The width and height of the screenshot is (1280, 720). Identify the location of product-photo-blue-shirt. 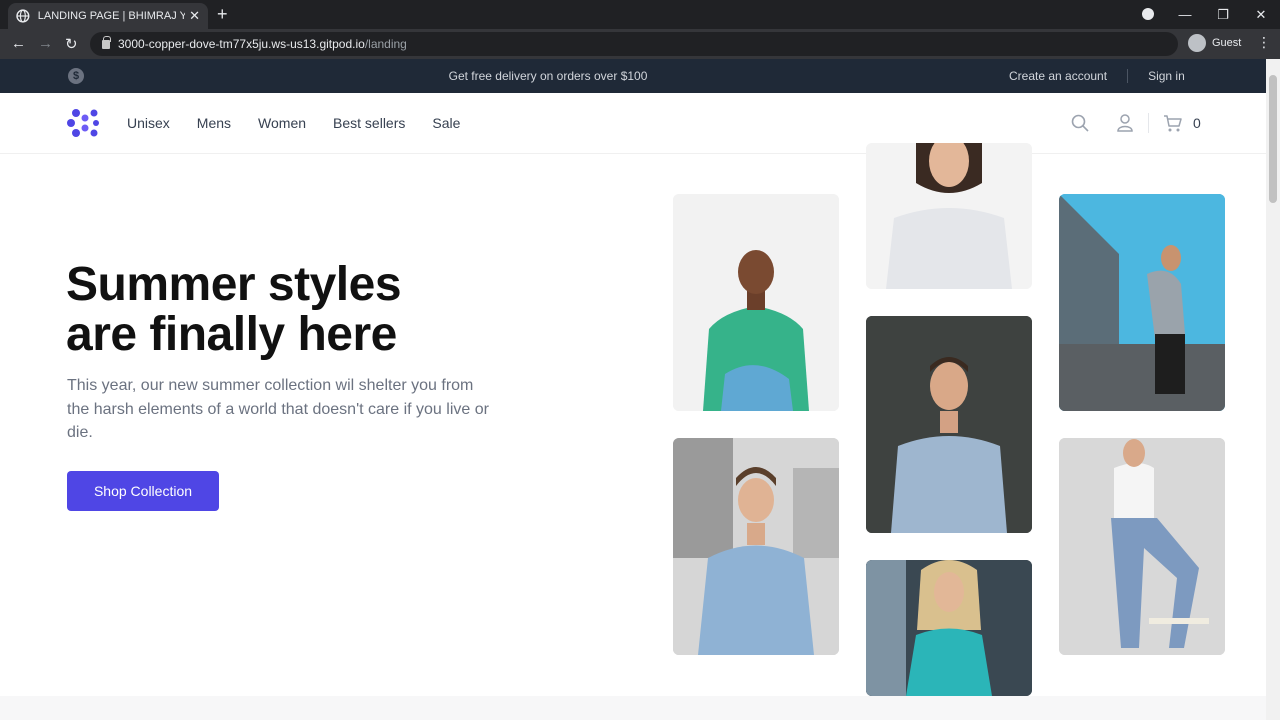
(949, 424).